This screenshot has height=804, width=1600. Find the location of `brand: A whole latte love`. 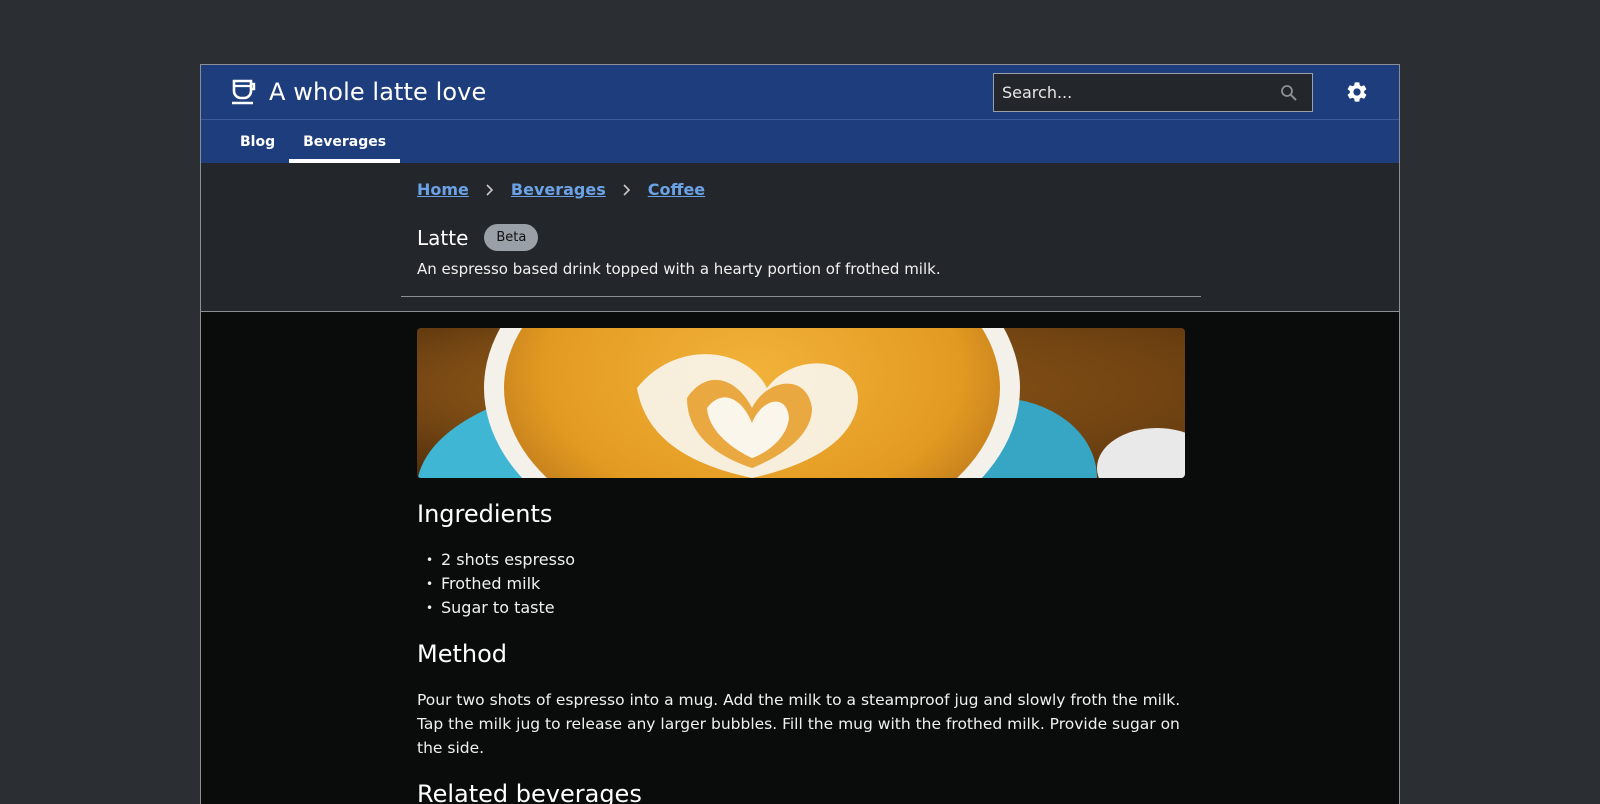

brand: A whole latte love is located at coordinates (358, 92).